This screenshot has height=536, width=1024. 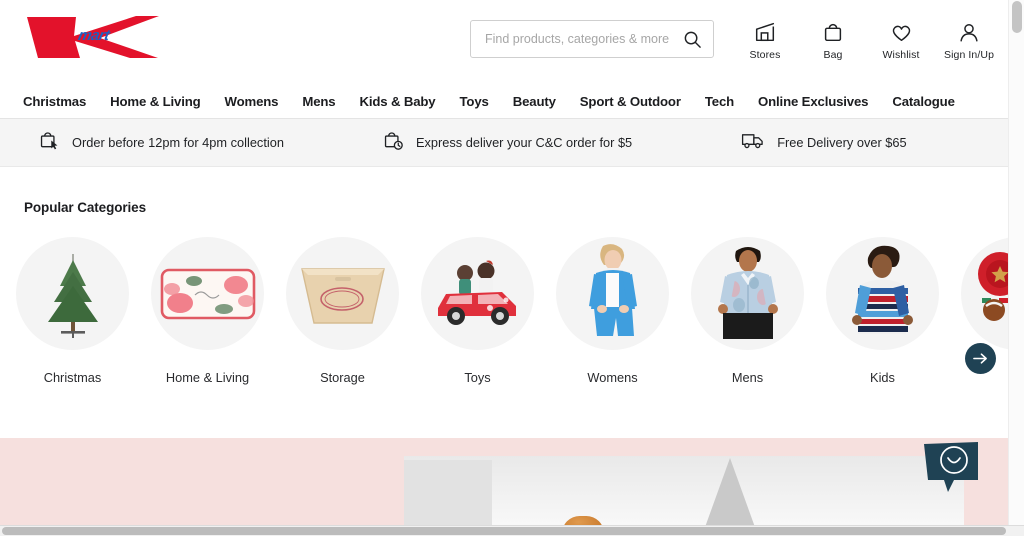 What do you see at coordinates (950, 470) in the screenshot?
I see `chat-widget-button` at bounding box center [950, 470].